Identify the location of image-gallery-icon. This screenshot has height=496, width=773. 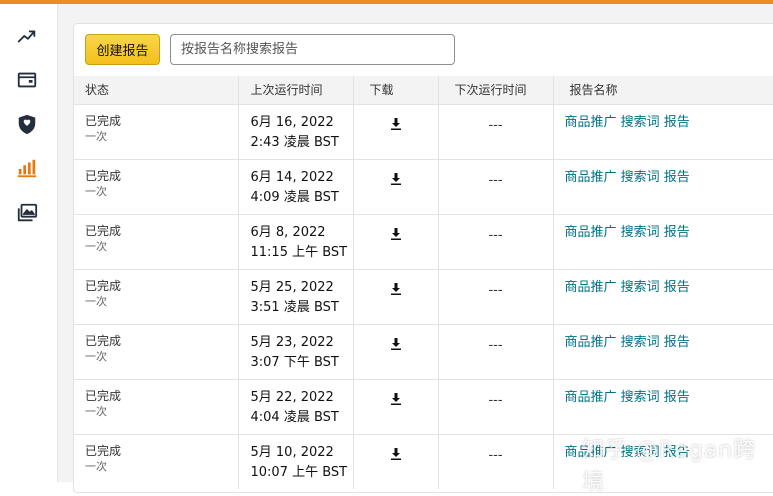
(27, 213).